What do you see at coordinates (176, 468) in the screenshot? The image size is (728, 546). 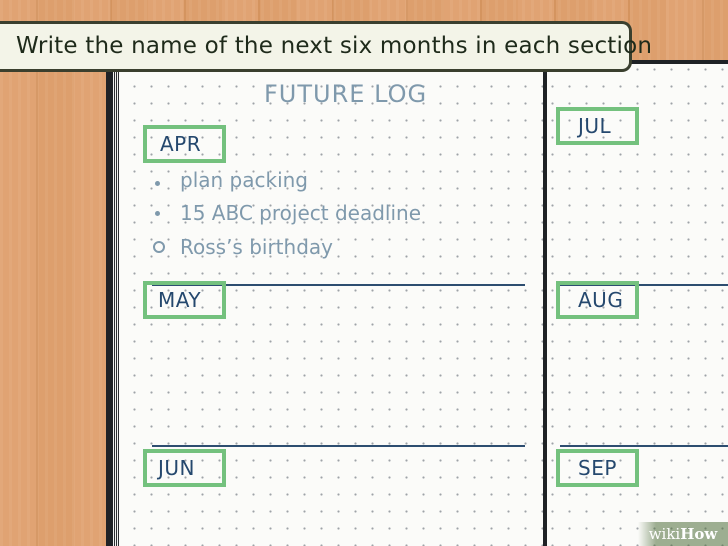 I see `month-label-jun: JUN` at bounding box center [176, 468].